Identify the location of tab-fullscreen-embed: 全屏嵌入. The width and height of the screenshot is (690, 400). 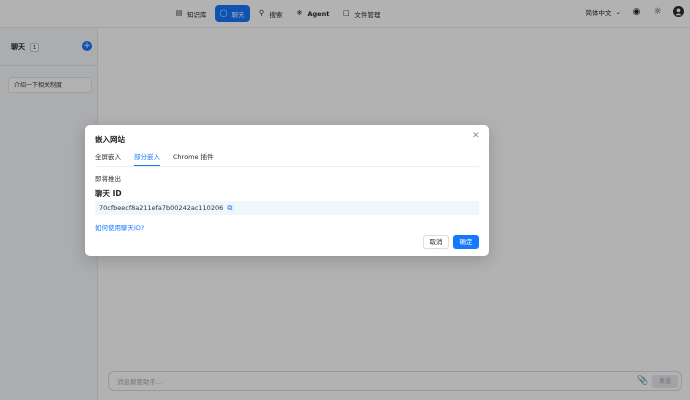
(108, 159).